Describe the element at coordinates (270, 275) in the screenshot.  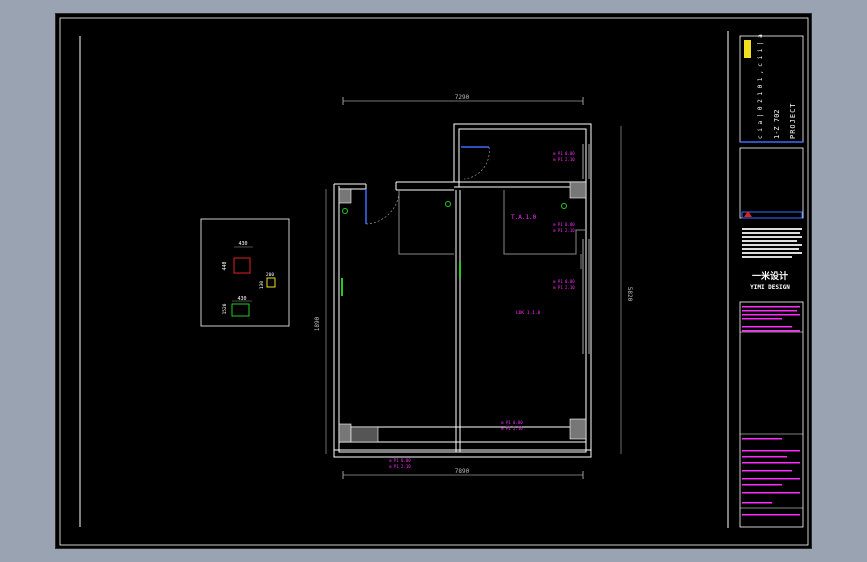
I see `detail-dim-small: 200` at that location.